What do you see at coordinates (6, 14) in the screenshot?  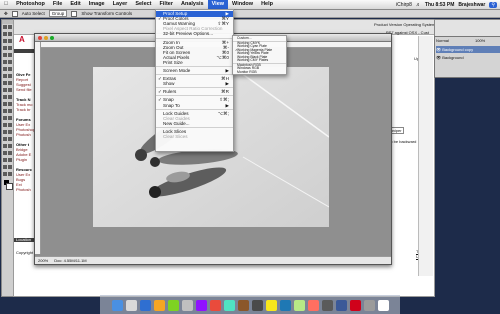 I see `move-tool-icon: ✥` at bounding box center [6, 14].